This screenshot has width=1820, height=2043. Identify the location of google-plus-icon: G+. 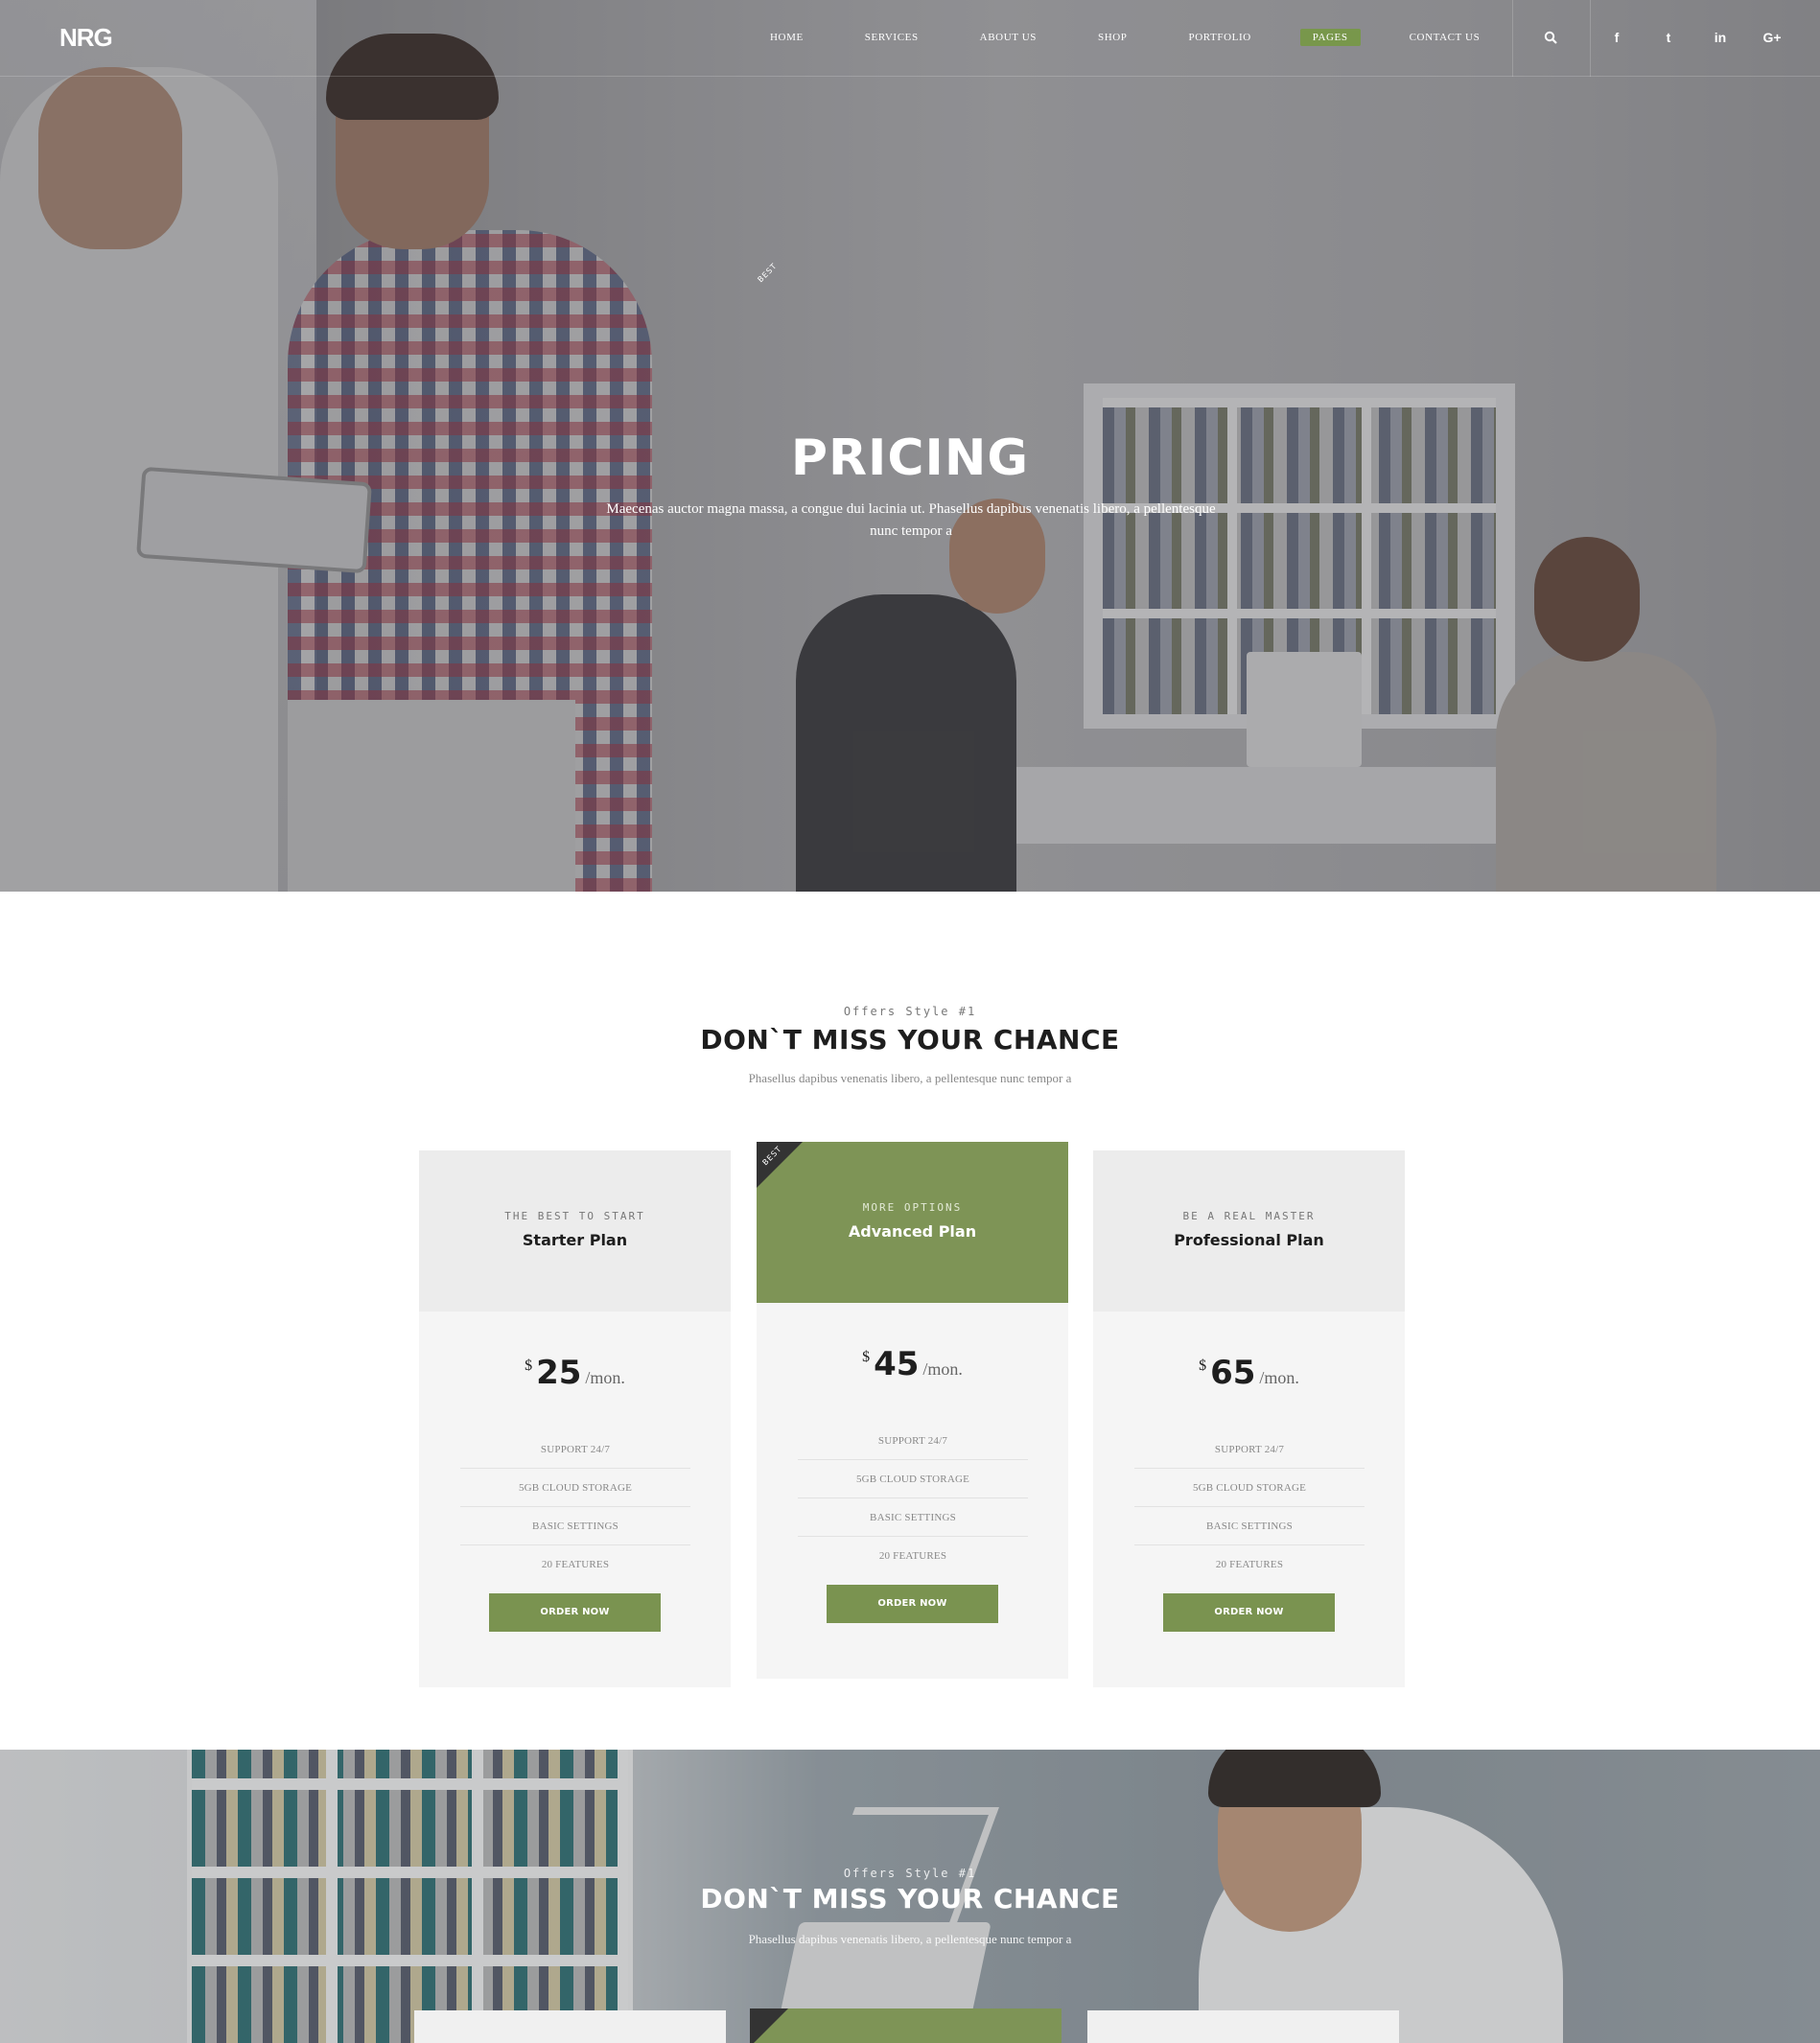
(1772, 38).